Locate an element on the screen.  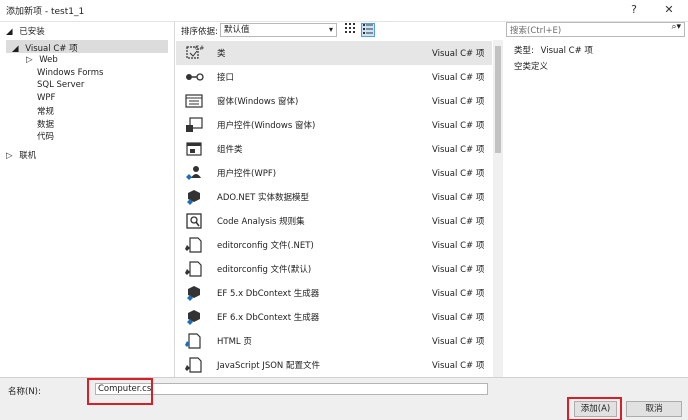
code-analysis-icon is located at coordinates (194, 221).